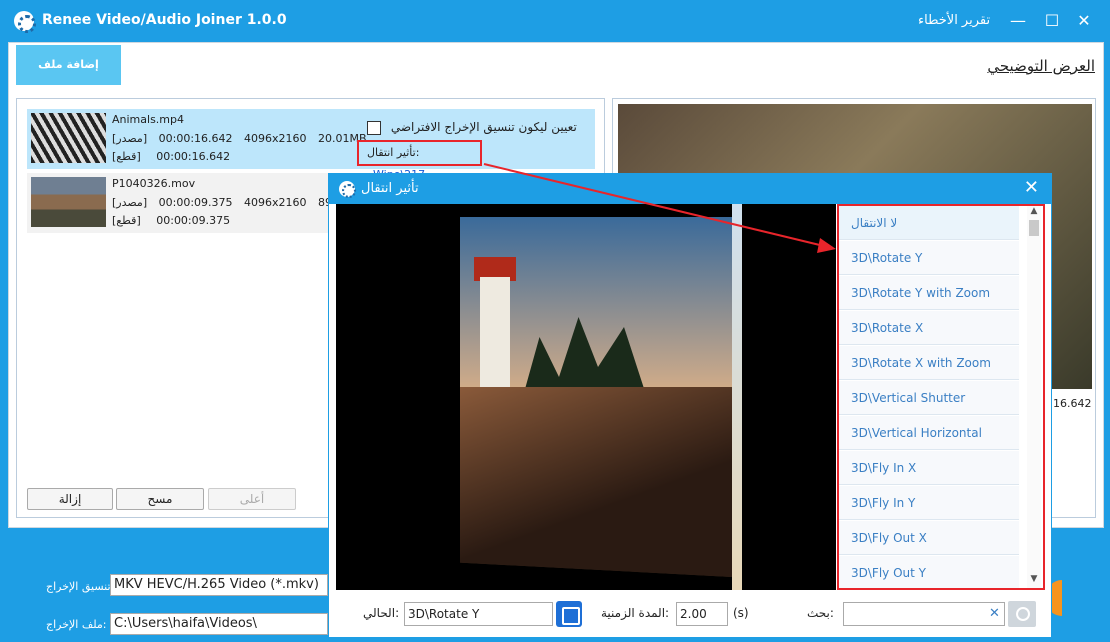 The width and height of the screenshot is (1110, 642). What do you see at coordinates (656, 205) in the screenshot?
I see `arrow-line` at bounding box center [656, 205].